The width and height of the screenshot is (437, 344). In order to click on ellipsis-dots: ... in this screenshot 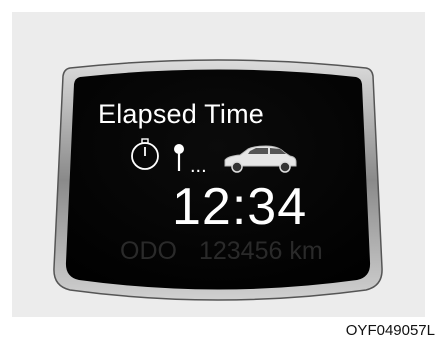, I will do `click(198, 164)`.